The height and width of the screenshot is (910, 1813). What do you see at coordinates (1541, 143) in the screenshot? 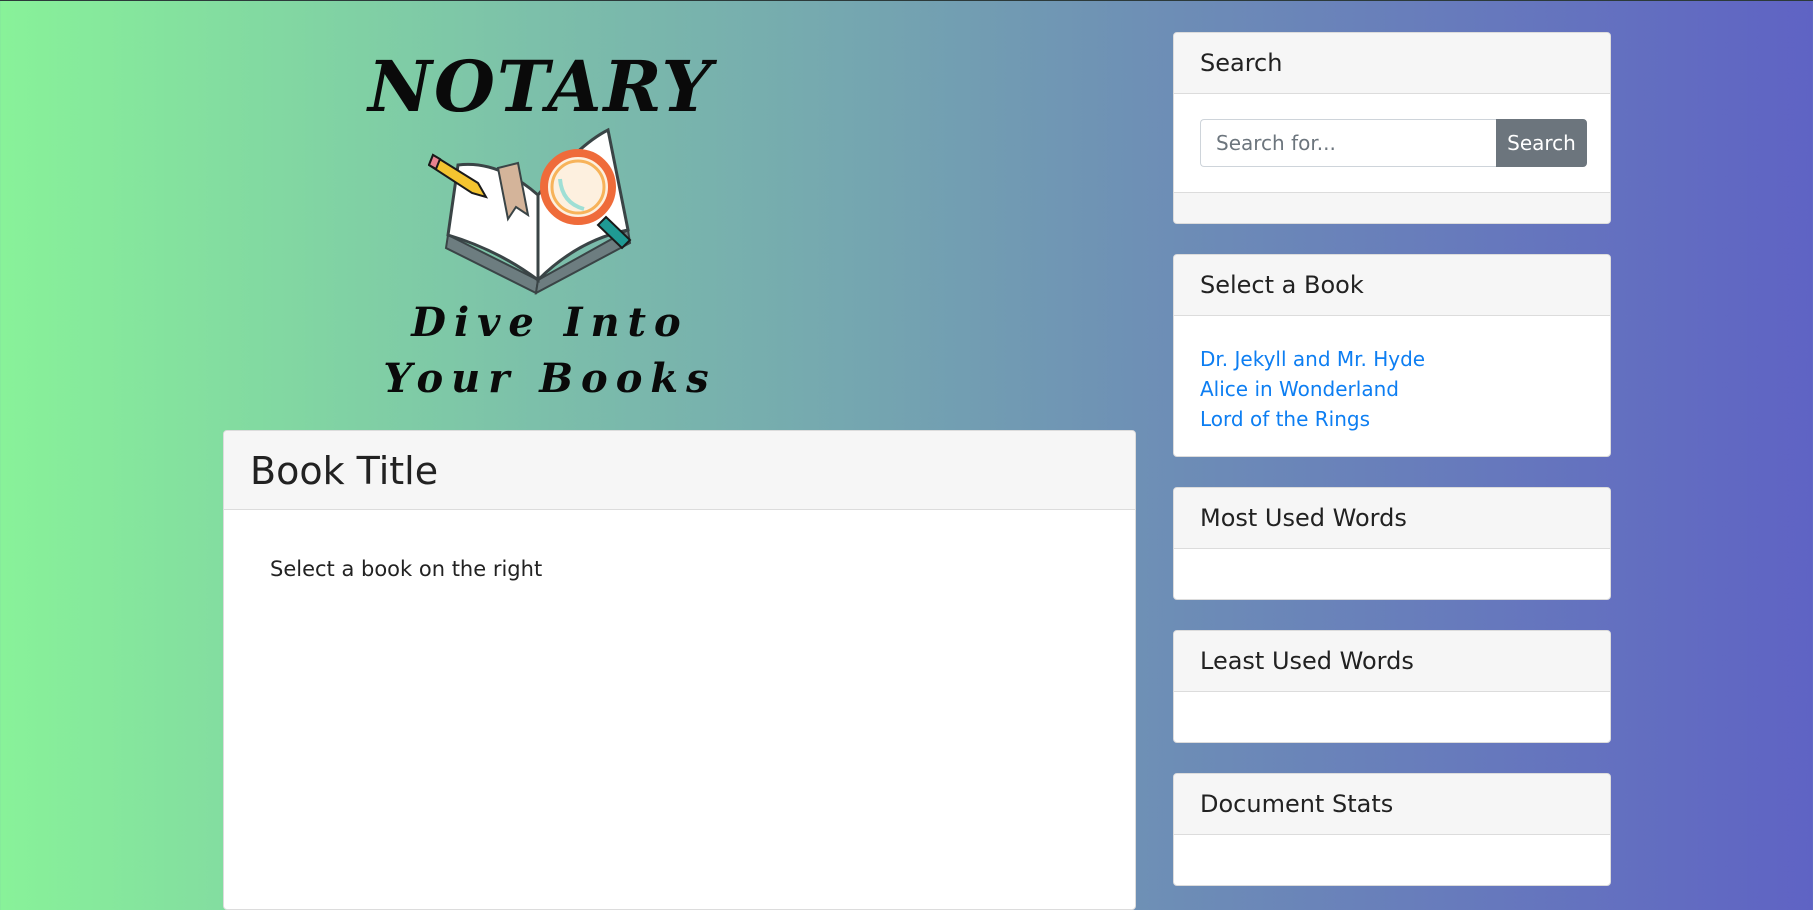
I see `search-button: Search` at bounding box center [1541, 143].